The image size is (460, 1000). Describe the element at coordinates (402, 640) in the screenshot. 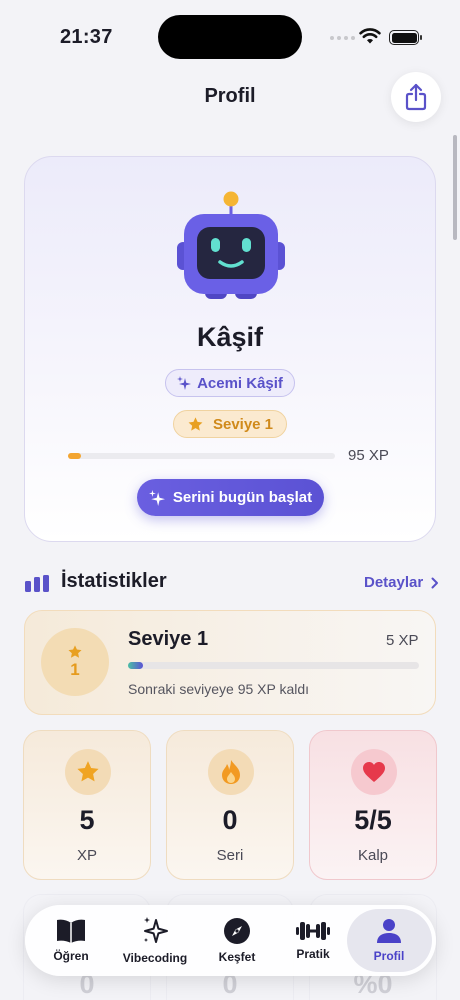

I see `level-card-xp: 5 XP` at that location.